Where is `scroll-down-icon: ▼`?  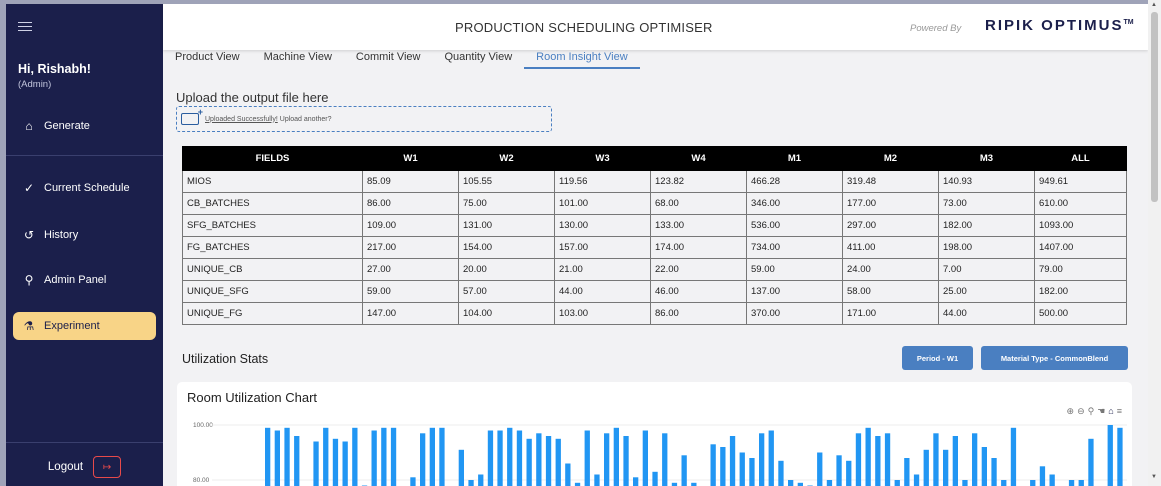 scroll-down-icon: ▼ is located at coordinates (1154, 477).